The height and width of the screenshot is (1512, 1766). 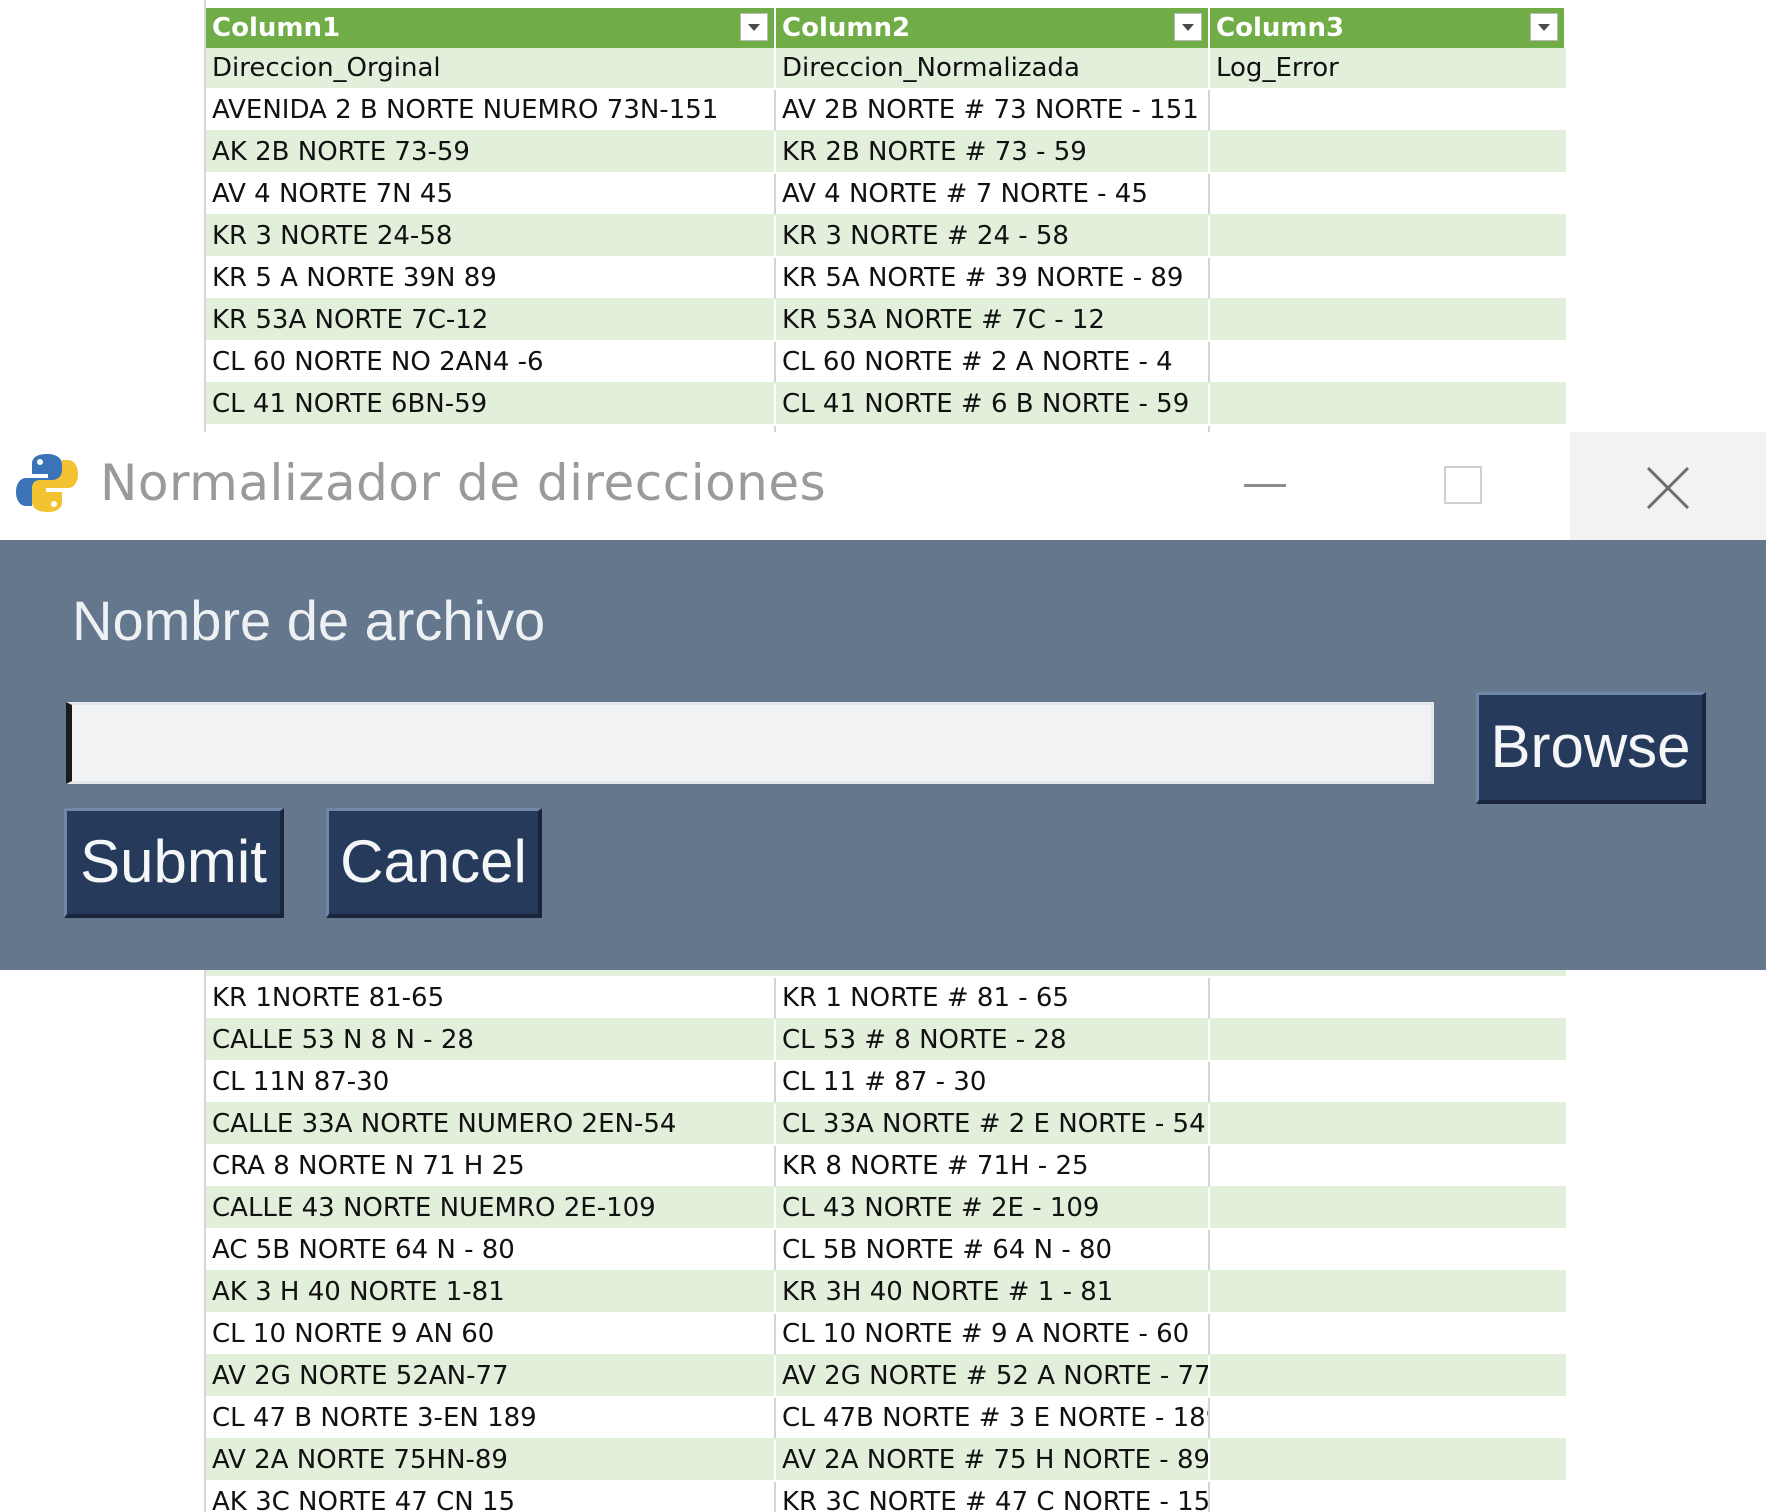 I want to click on table-cell: AK 3C NORTE 47 CN 15, so click(x=491, y=1497).